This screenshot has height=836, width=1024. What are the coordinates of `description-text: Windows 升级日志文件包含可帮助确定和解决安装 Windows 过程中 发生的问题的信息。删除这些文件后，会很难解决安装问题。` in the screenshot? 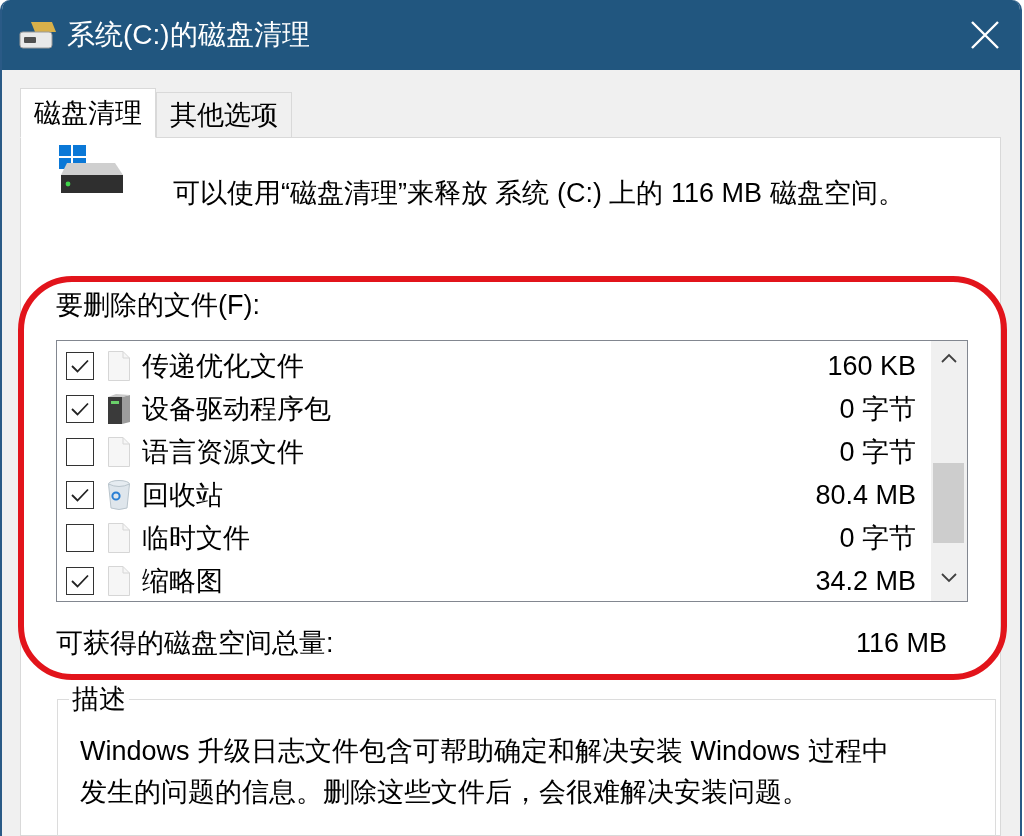 It's located at (485, 772).